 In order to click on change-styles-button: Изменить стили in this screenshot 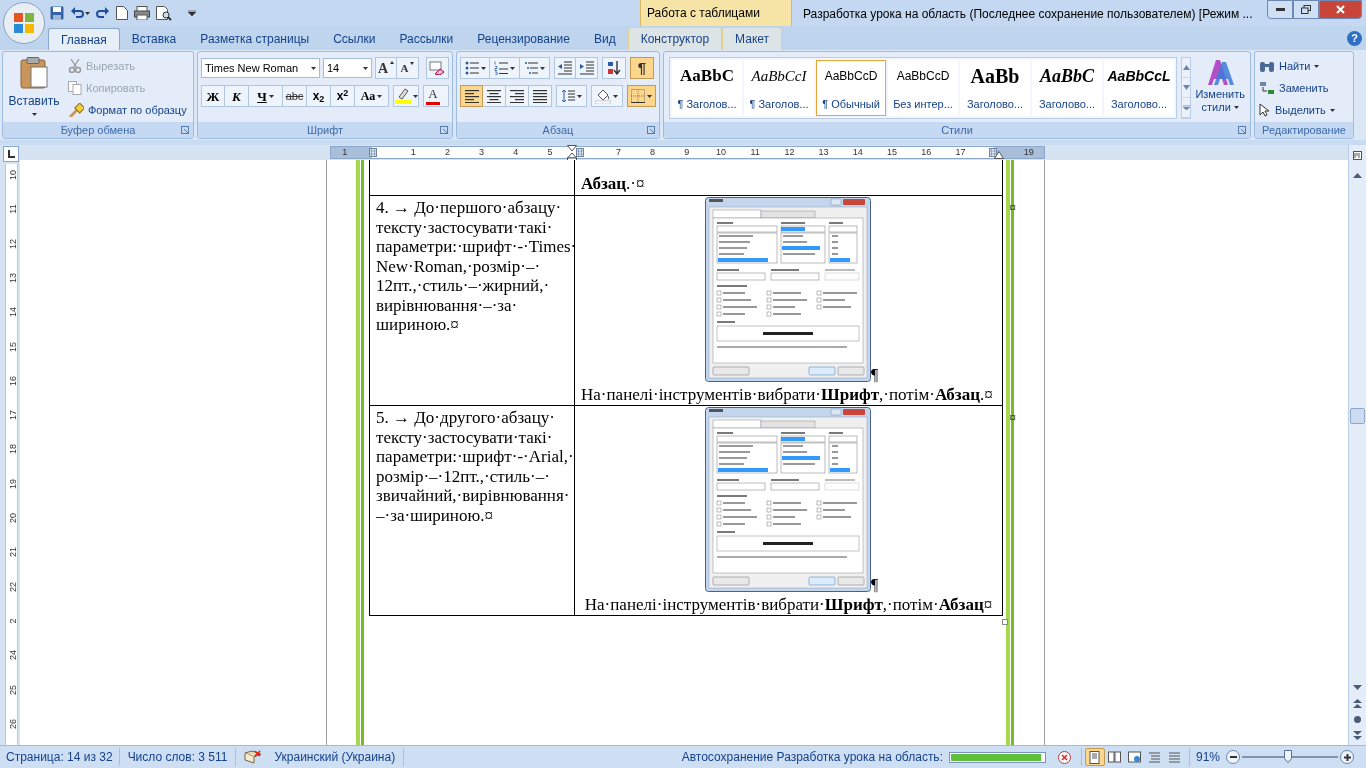, I will do `click(1220, 89)`.